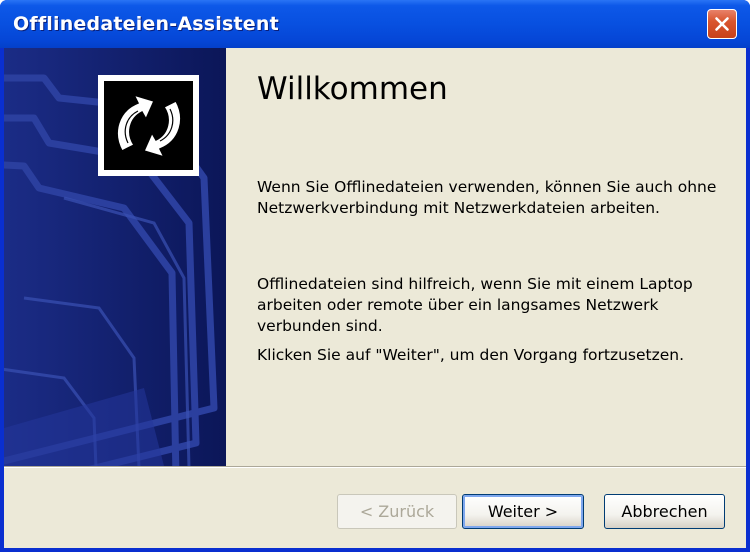 This screenshot has width=750, height=552. I want to click on next-button: Weiter >, so click(523, 511).